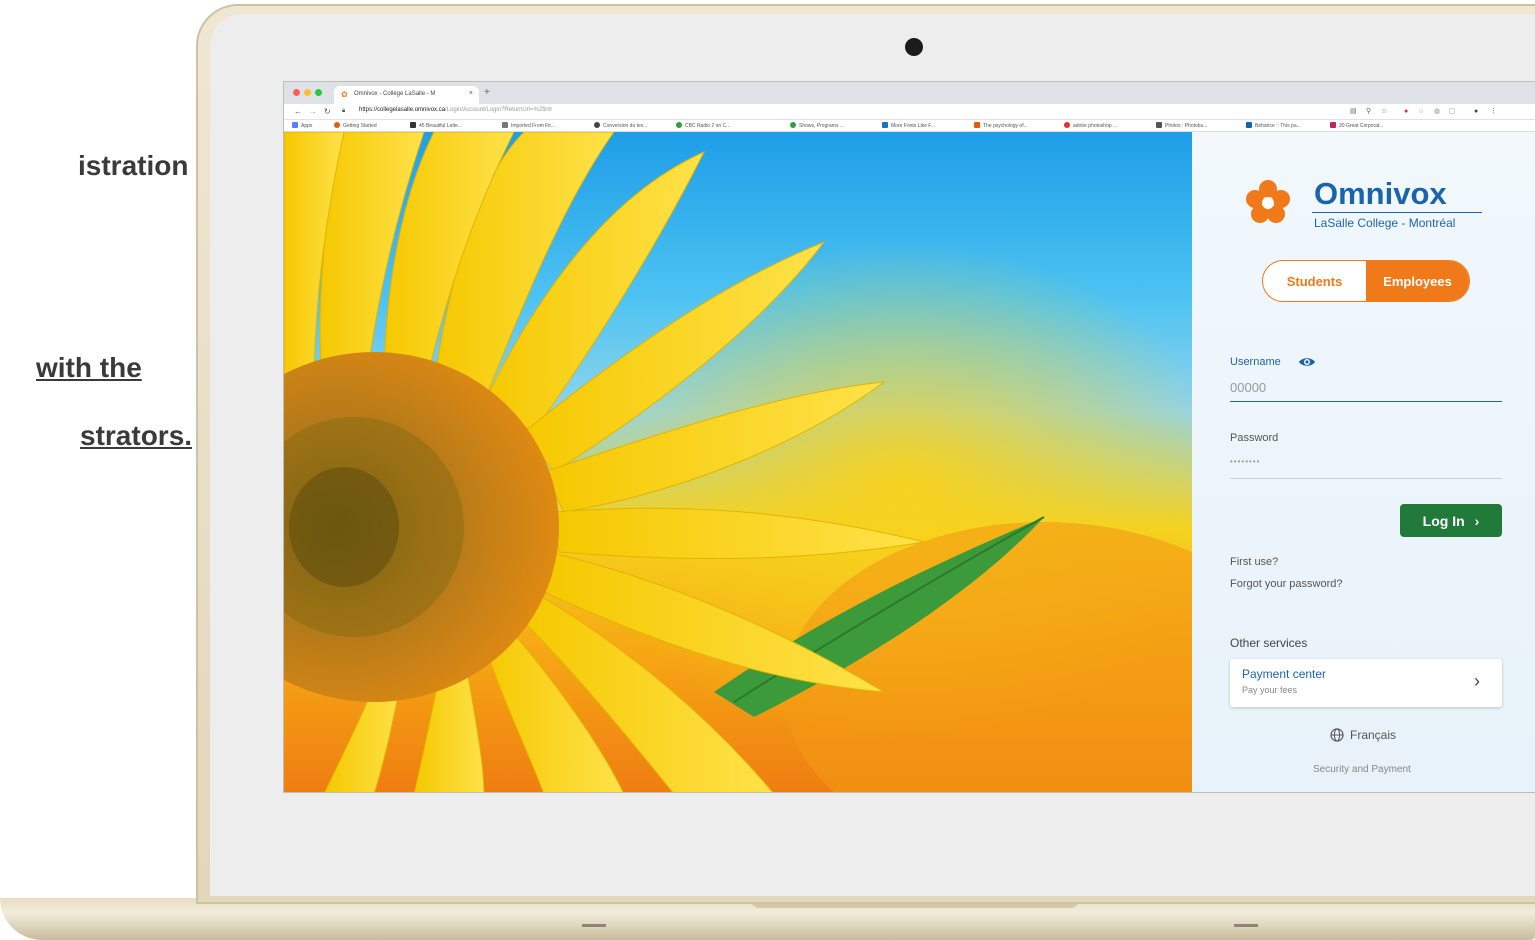  I want to click on extension-puzzle-icon: ◍, so click(1437, 111).